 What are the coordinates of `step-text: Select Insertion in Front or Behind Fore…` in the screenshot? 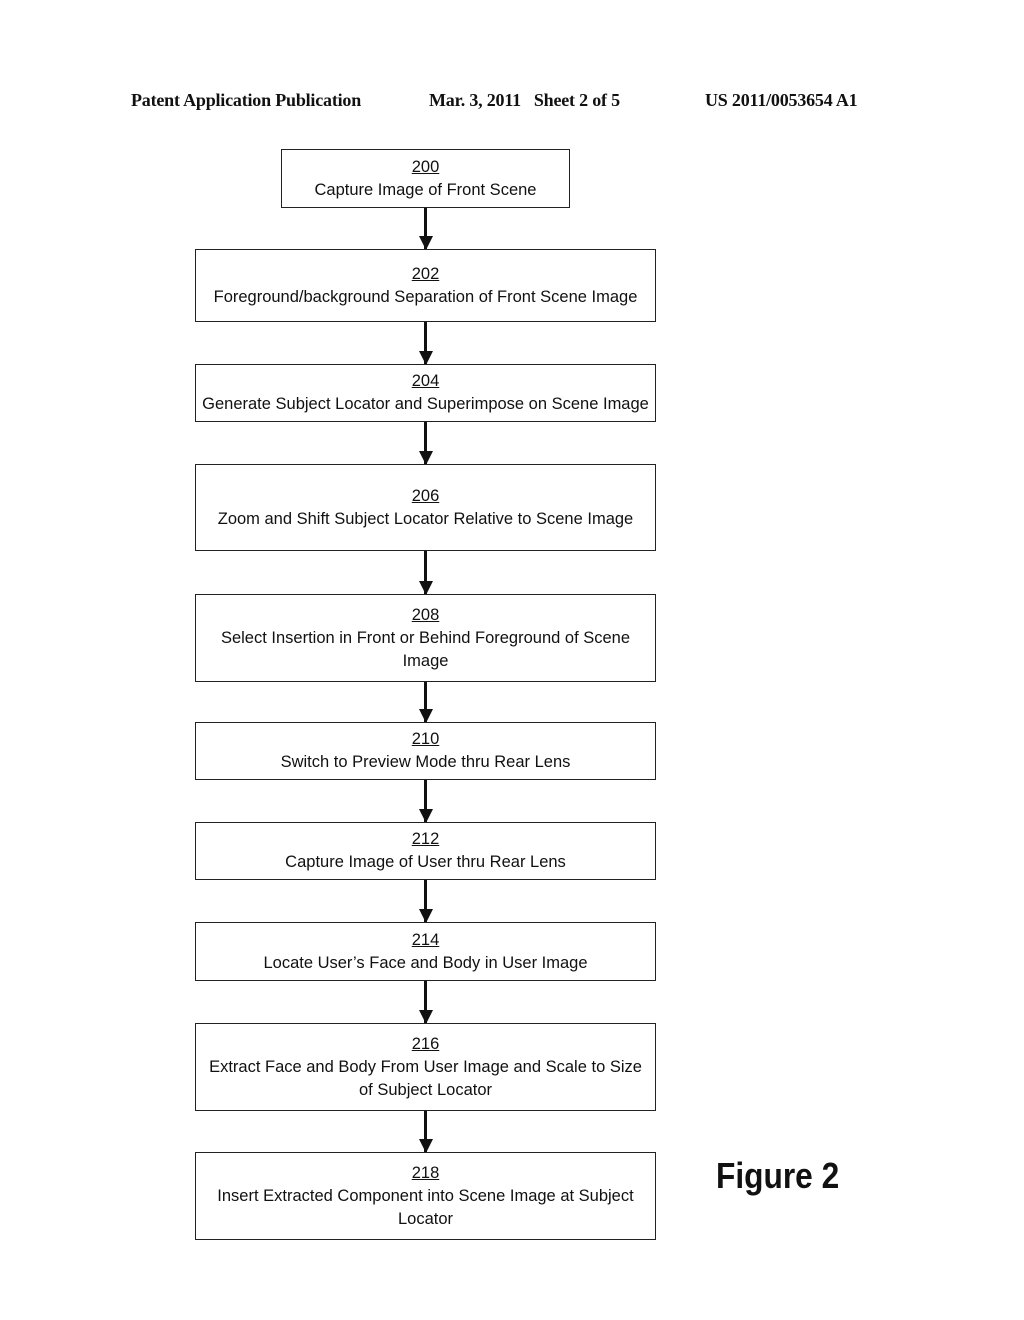 It's located at (425, 649).